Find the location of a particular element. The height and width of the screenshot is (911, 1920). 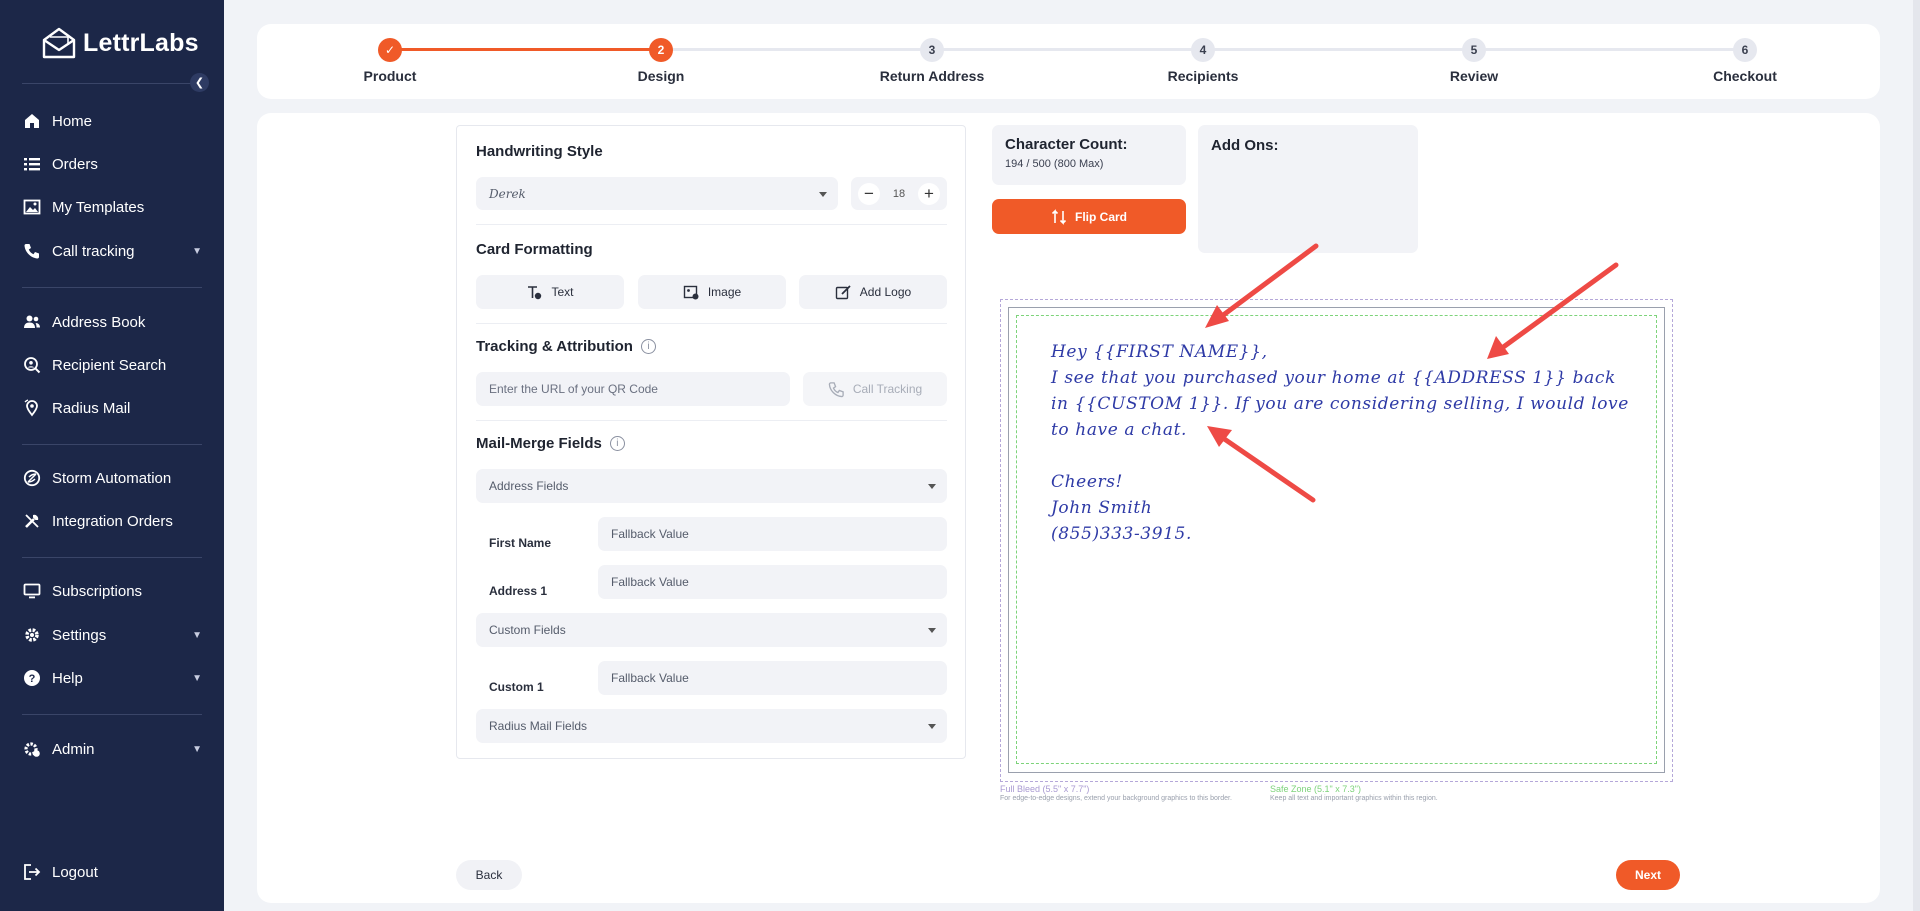

storm-icon is located at coordinates (32, 478).